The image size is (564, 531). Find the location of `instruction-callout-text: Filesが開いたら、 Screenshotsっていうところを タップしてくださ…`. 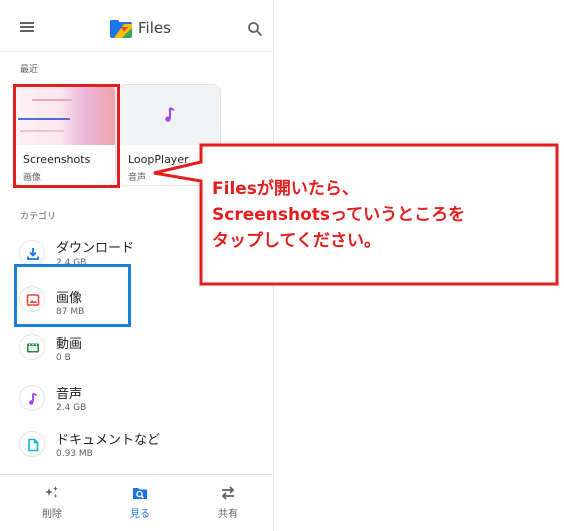

instruction-callout-text: Filesが開いたら、 Screenshotsっていうところを タップしてくださ… is located at coordinates (384, 215).